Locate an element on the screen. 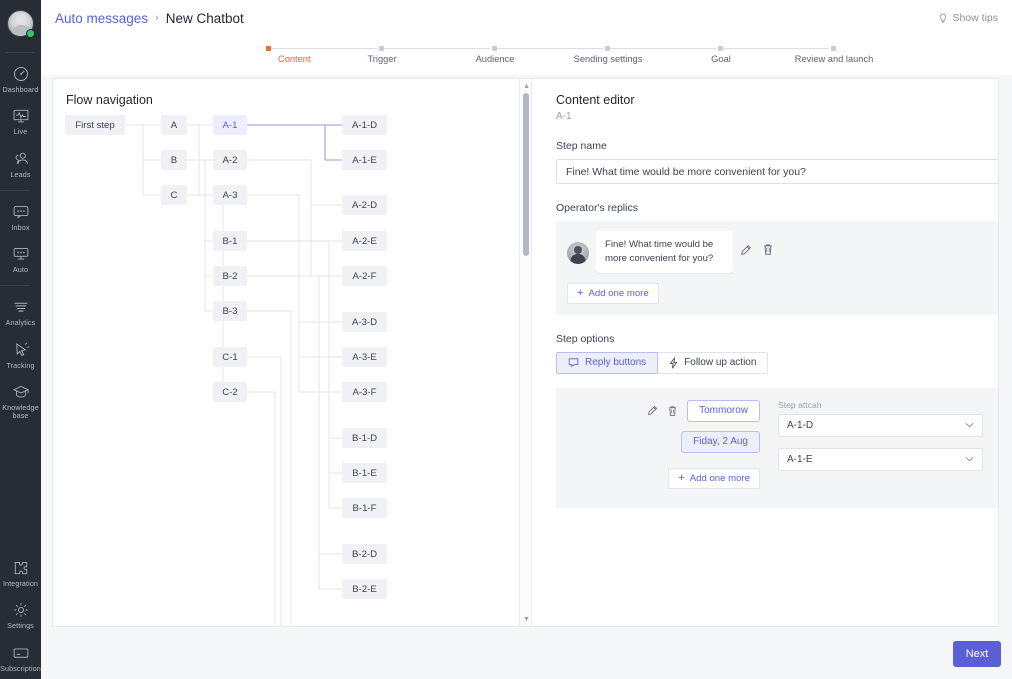 The width and height of the screenshot is (1012, 679). sidebar-item-knowledge-base: Knowledge base is located at coordinates (20, 401).